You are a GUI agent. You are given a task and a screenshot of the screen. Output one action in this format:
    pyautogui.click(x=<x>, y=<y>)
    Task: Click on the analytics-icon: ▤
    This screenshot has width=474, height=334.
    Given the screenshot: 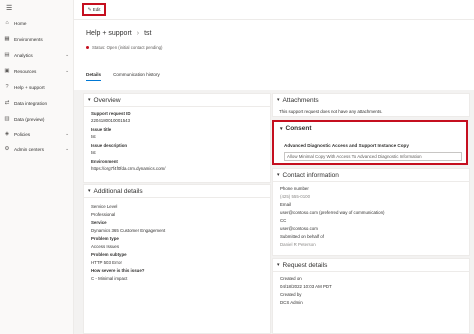 What is the action you would take?
    pyautogui.click(x=7, y=55)
    